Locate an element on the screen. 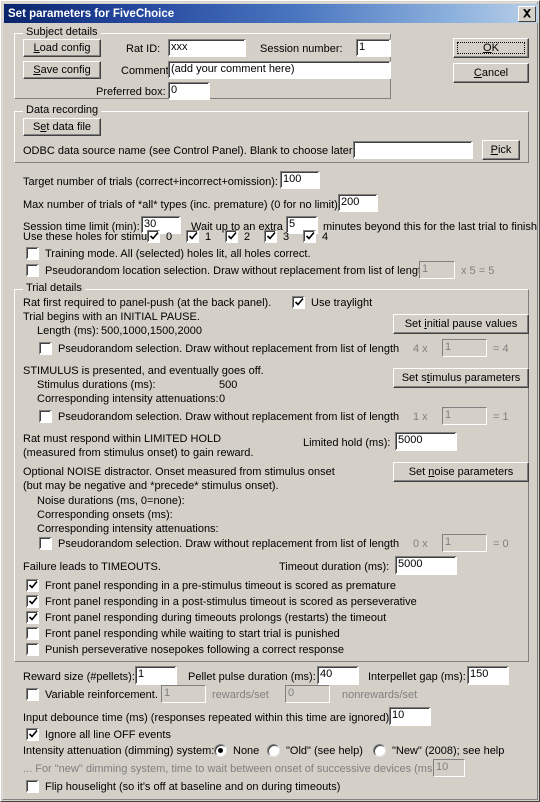 The width and height of the screenshot is (540, 802). noise-pseudorandom-checkbox is located at coordinates (45, 543).